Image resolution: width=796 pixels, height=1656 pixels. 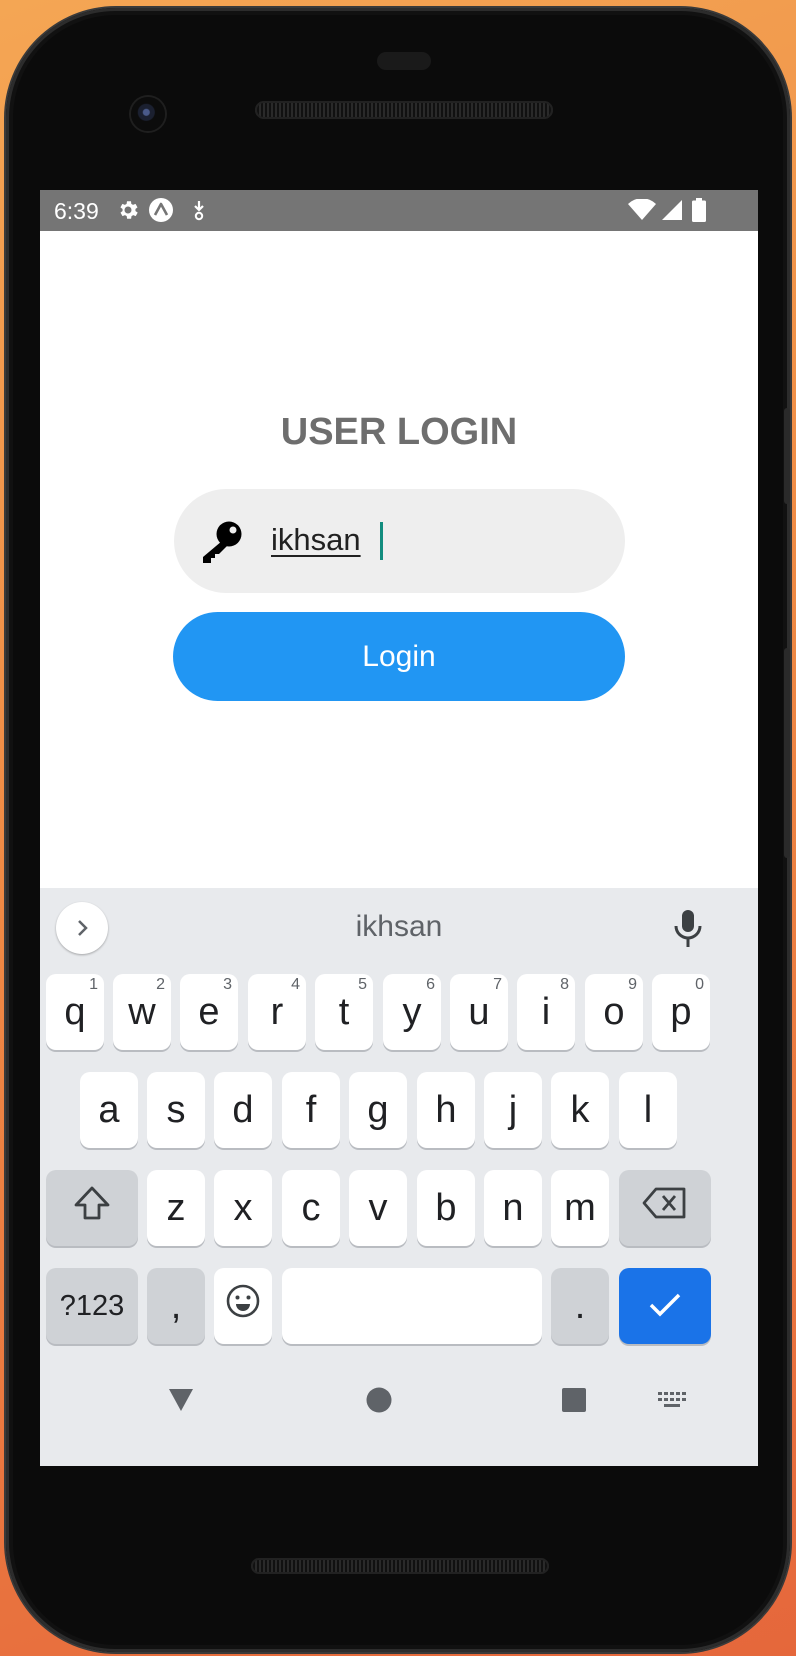 What do you see at coordinates (92, 1306) in the screenshot?
I see `symbols-key: ?123` at bounding box center [92, 1306].